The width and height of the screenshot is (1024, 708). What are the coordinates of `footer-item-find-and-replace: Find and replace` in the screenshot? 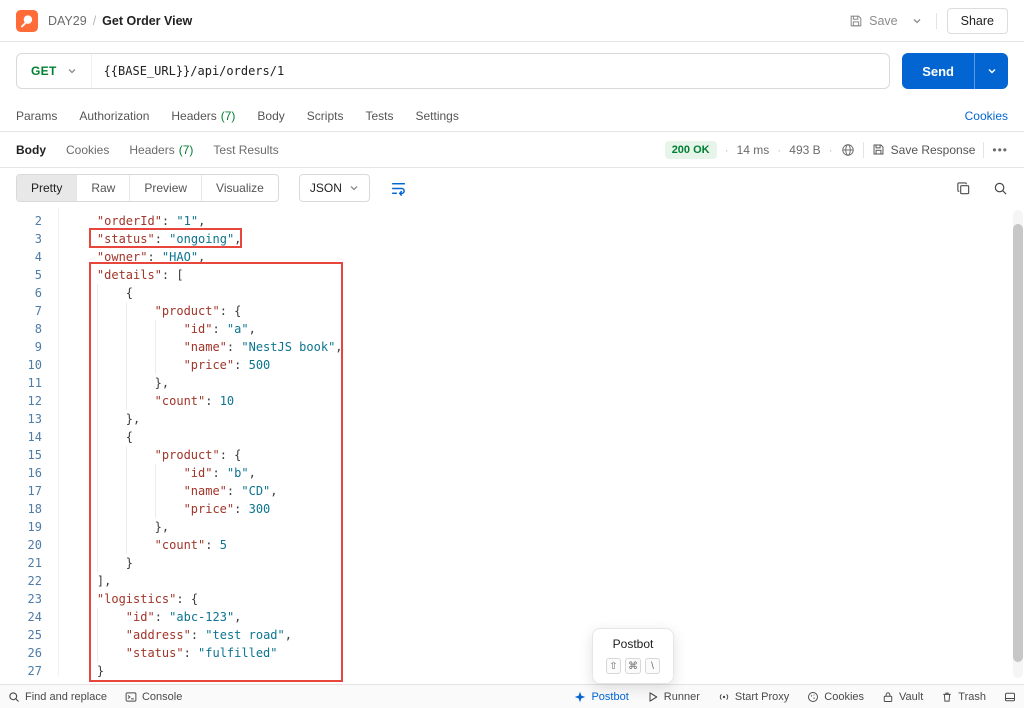 It's located at (57, 697).